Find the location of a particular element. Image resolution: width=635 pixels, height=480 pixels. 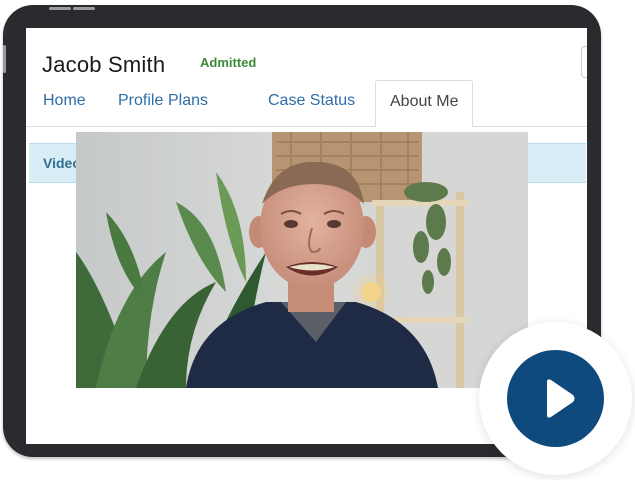

play-button is located at coordinates (555, 398).